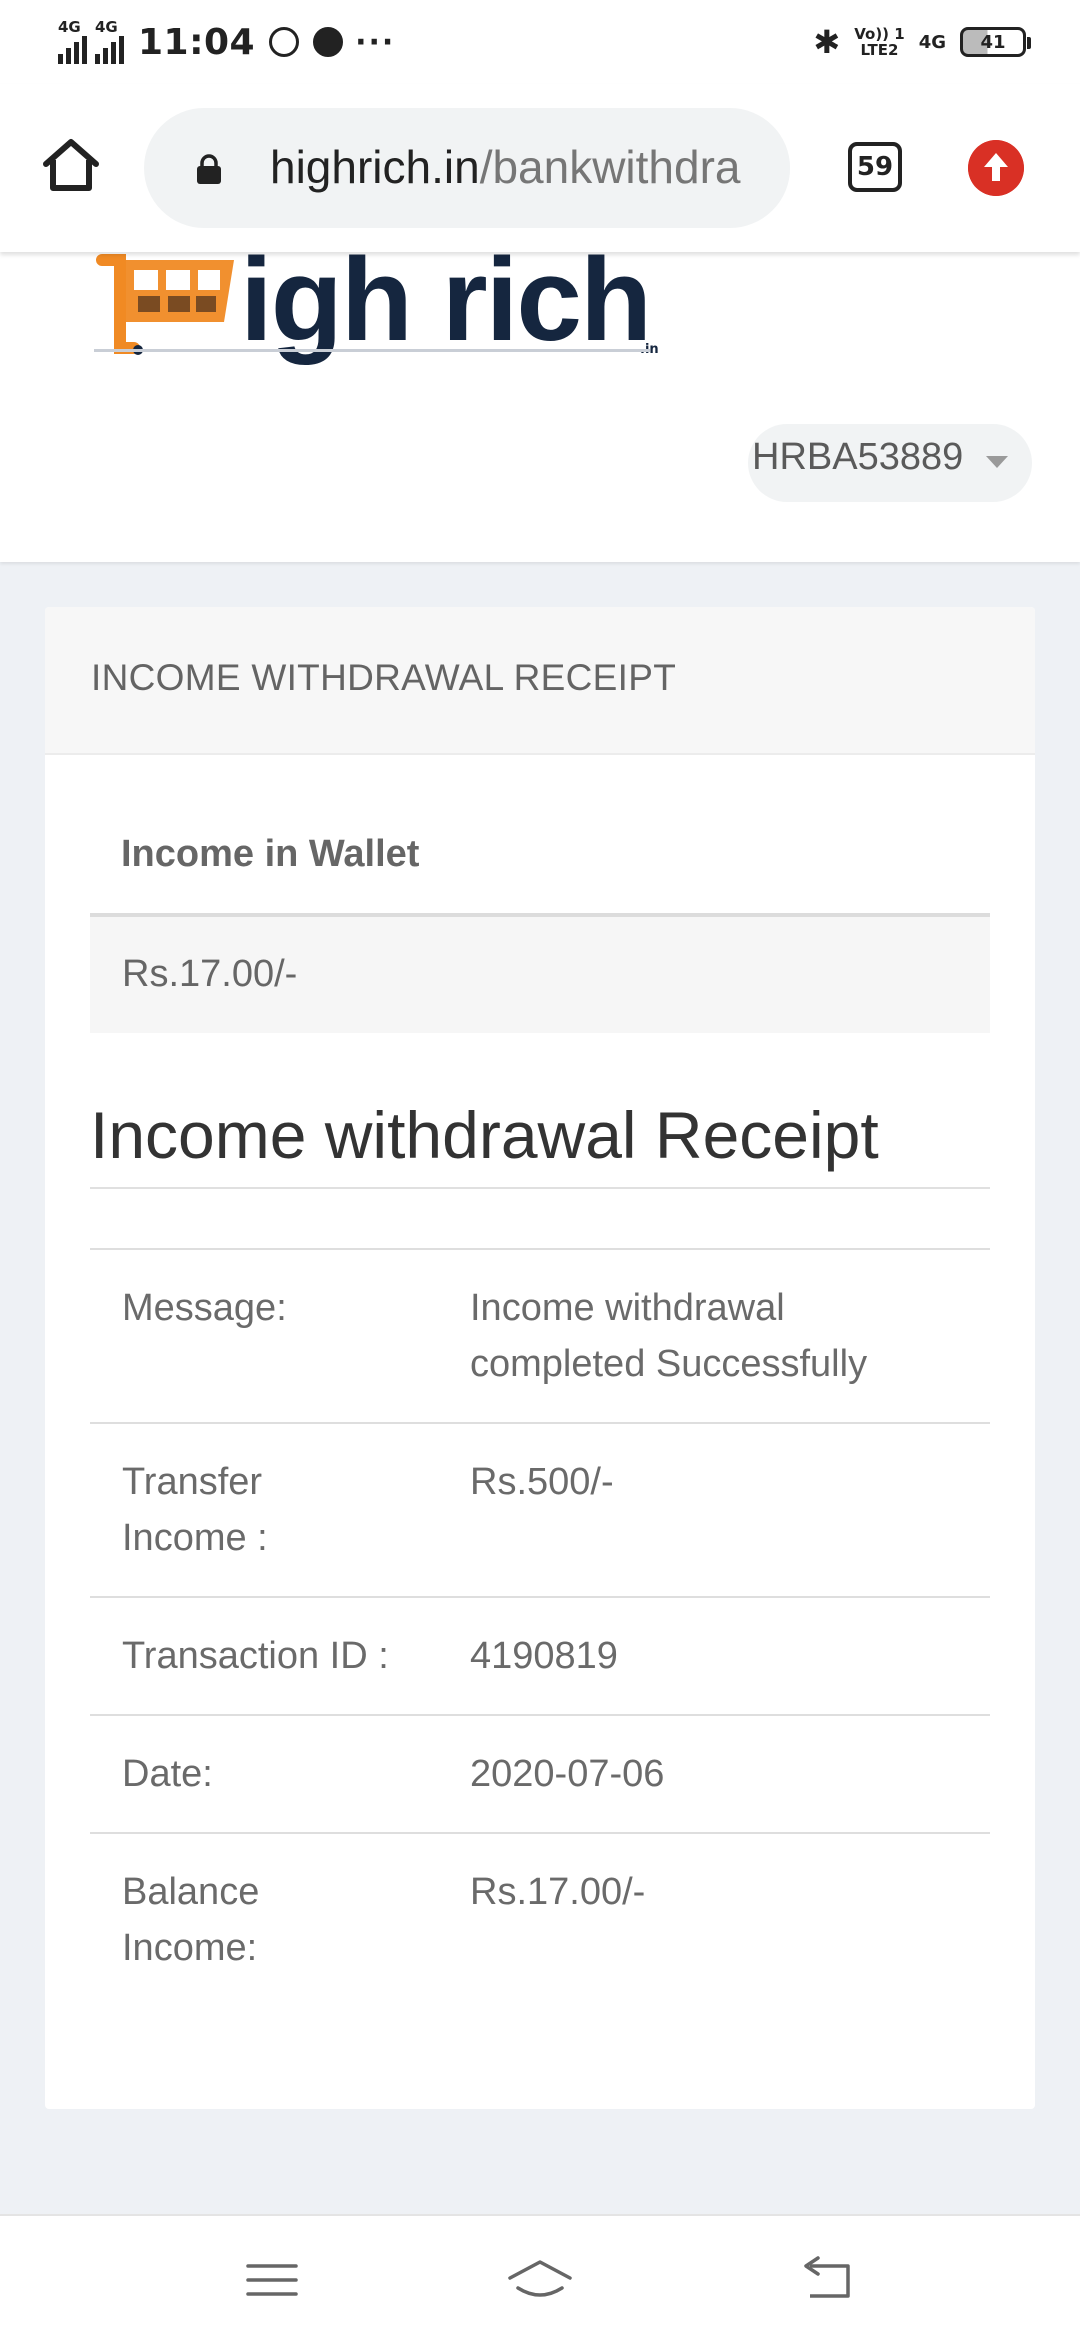 This screenshot has height=2342, width=1080. What do you see at coordinates (255, 1656) in the screenshot?
I see `row-label: Transaction ID :` at bounding box center [255, 1656].